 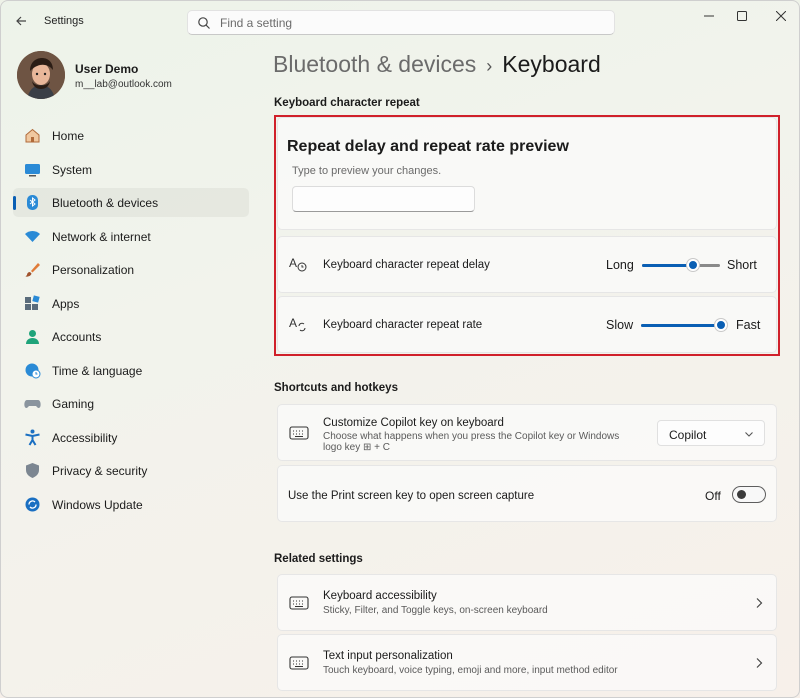 I want to click on user-name: User Demo, so click(x=107, y=69).